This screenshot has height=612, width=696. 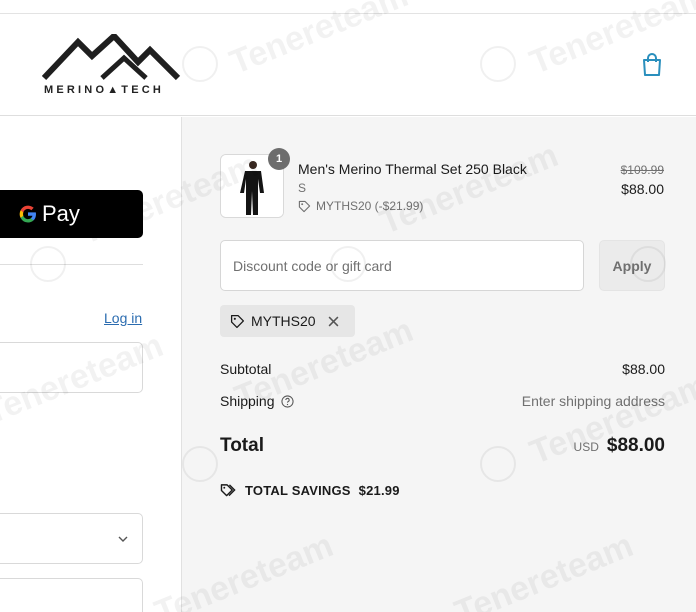 I want to click on total-currency: USD, so click(x=586, y=447).